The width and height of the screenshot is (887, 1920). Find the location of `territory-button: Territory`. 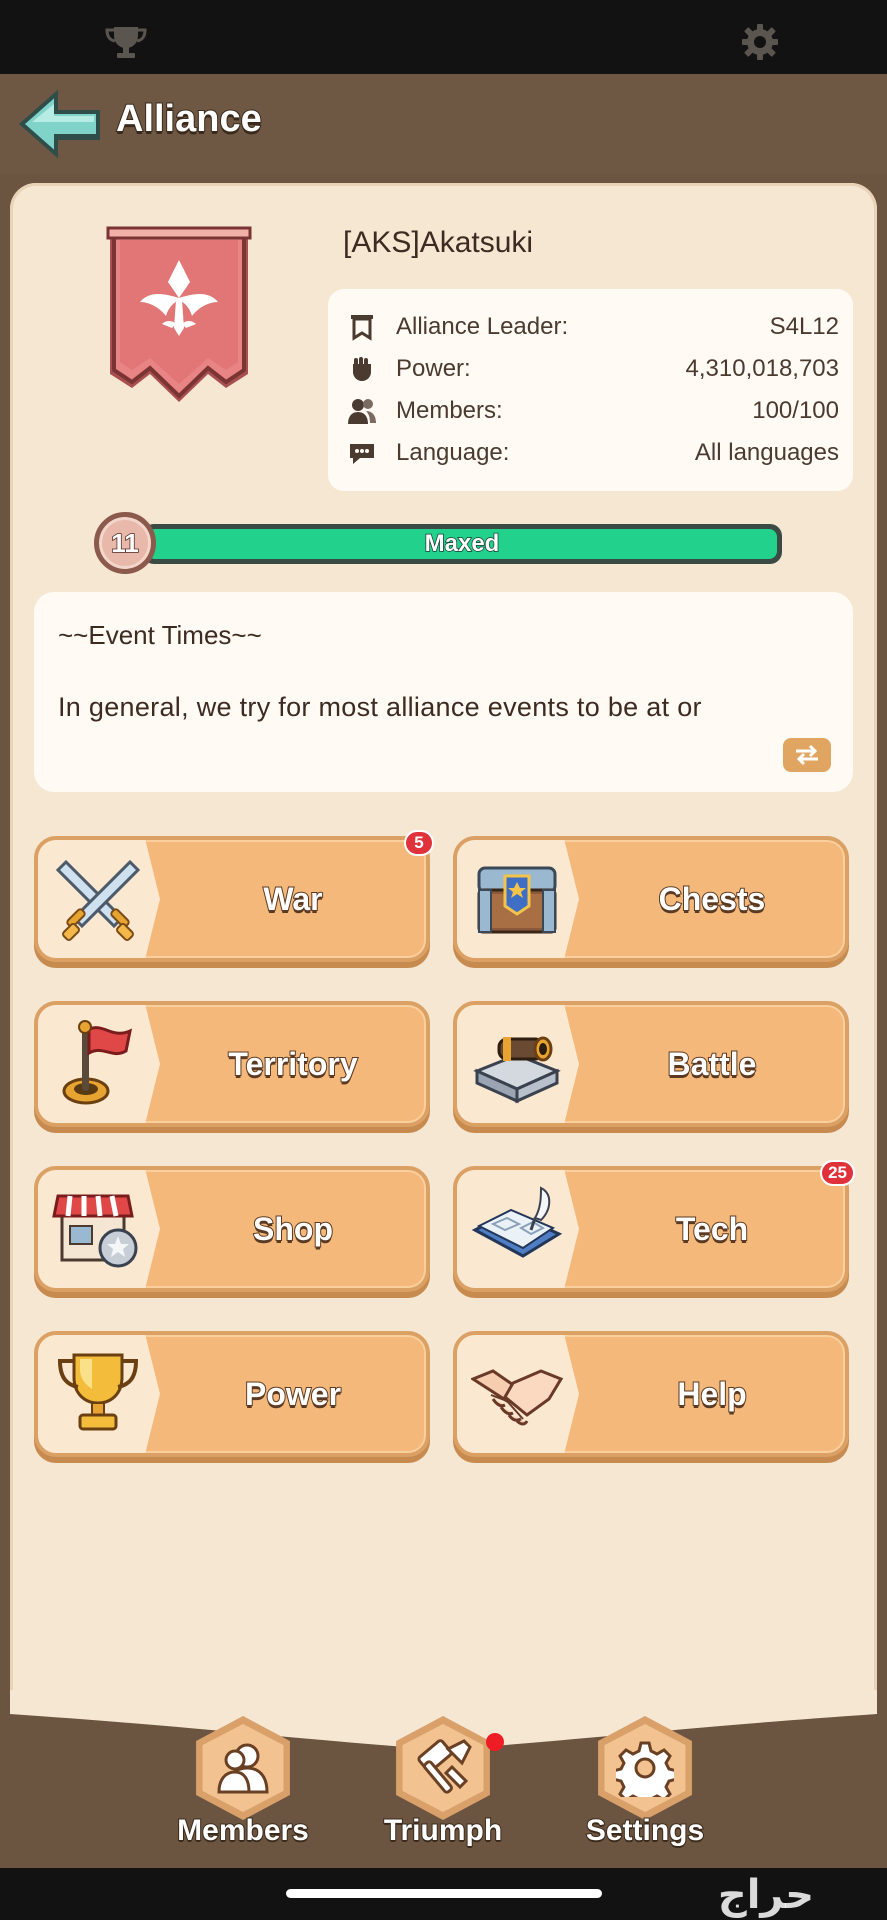

territory-button: Territory is located at coordinates (232, 1064).